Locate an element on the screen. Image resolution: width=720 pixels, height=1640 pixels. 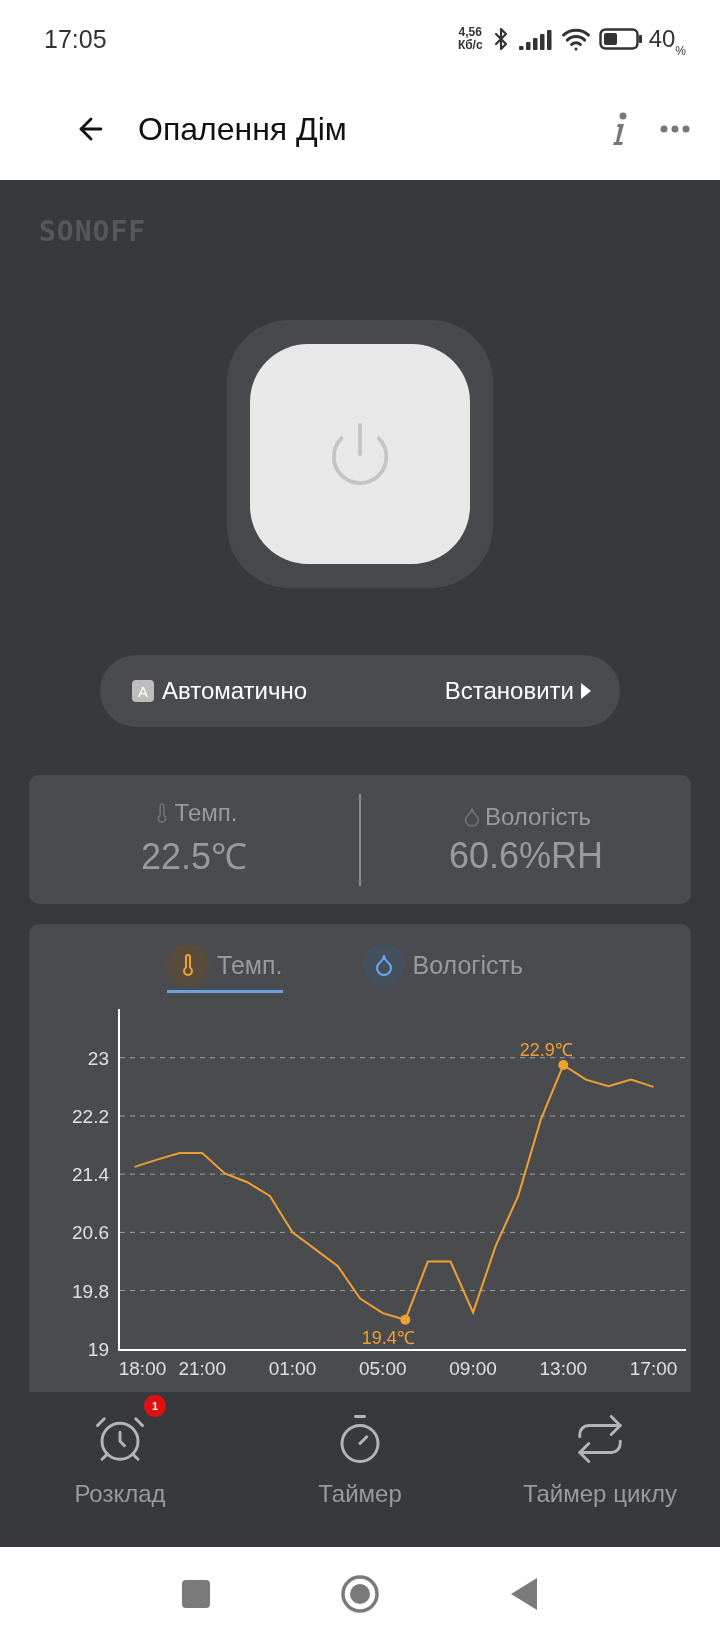
notification-badge: 1 is located at coordinates (155, 1406).